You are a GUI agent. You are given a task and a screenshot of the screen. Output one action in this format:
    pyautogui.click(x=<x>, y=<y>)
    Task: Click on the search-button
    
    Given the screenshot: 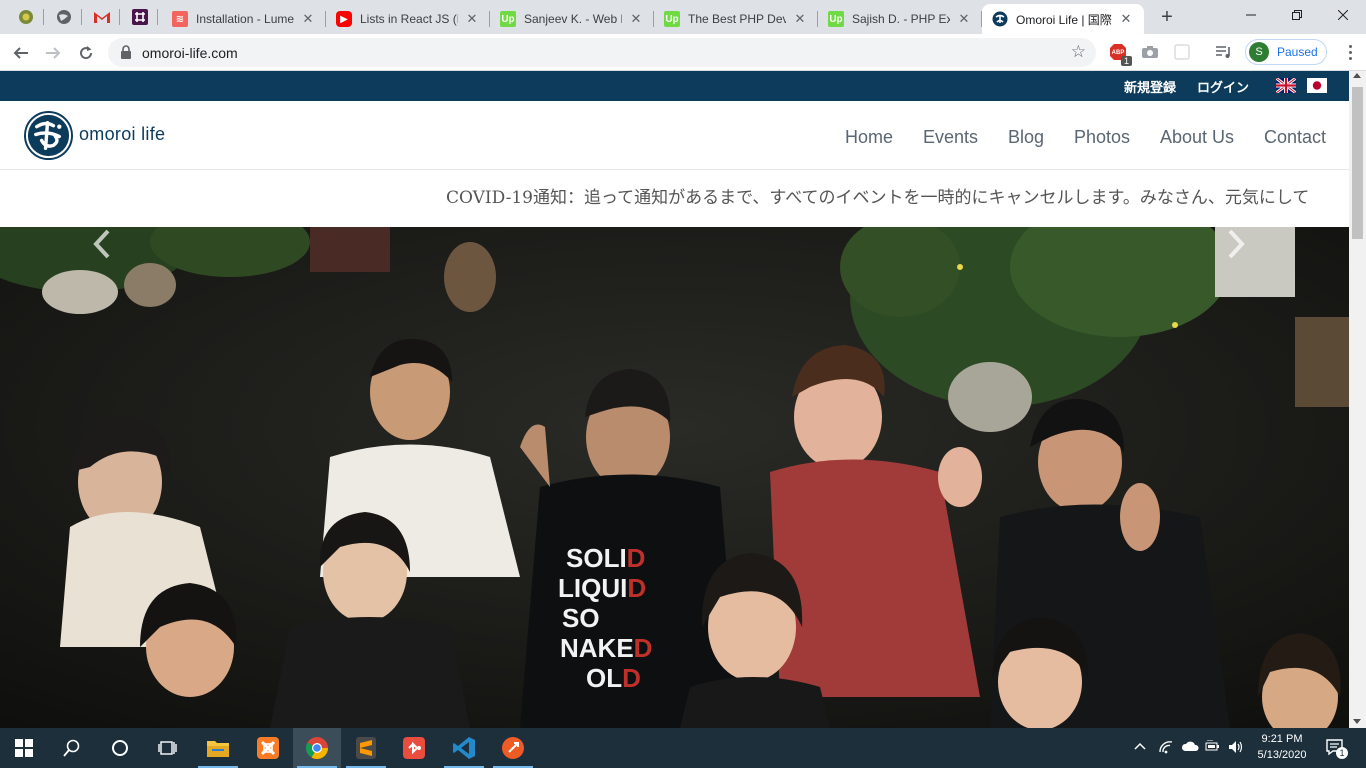 What is the action you would take?
    pyautogui.click(x=72, y=748)
    